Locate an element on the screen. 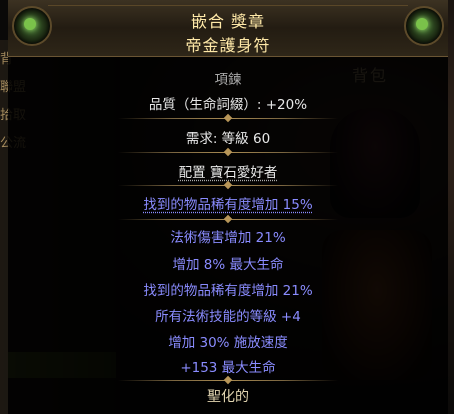 Image resolution: width=454 pixels, height=414 pixels. anointment: 配置 寶石愛好者 is located at coordinates (228, 173).